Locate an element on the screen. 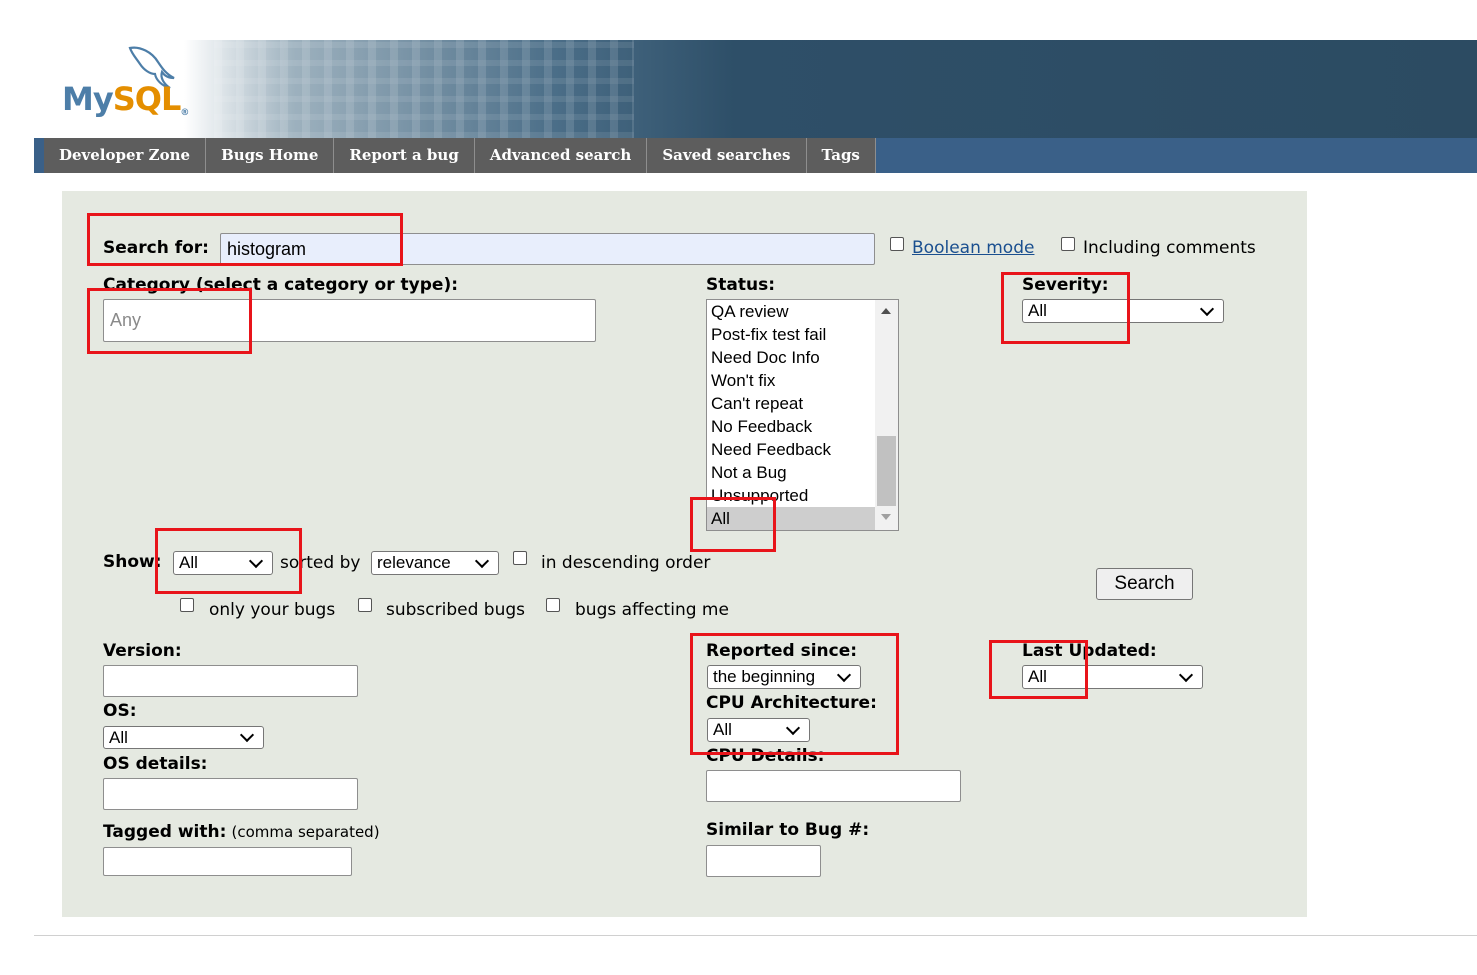 The image size is (1477, 975). search-button: Search is located at coordinates (1144, 584).